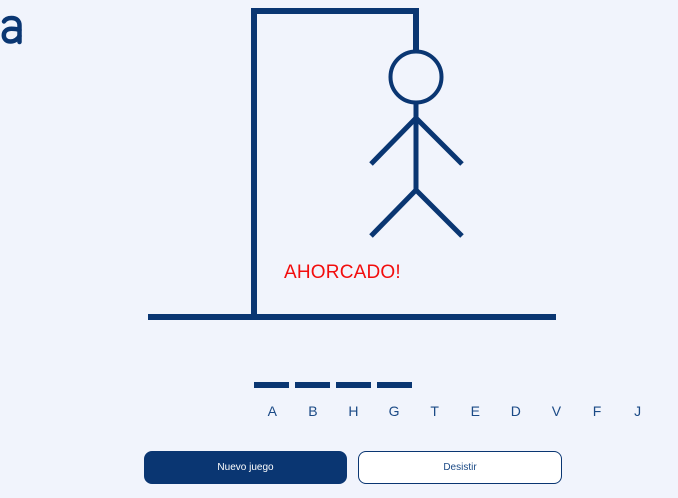 The image size is (678, 498). What do you see at coordinates (272, 411) in the screenshot?
I see `attempted-letter: A` at bounding box center [272, 411].